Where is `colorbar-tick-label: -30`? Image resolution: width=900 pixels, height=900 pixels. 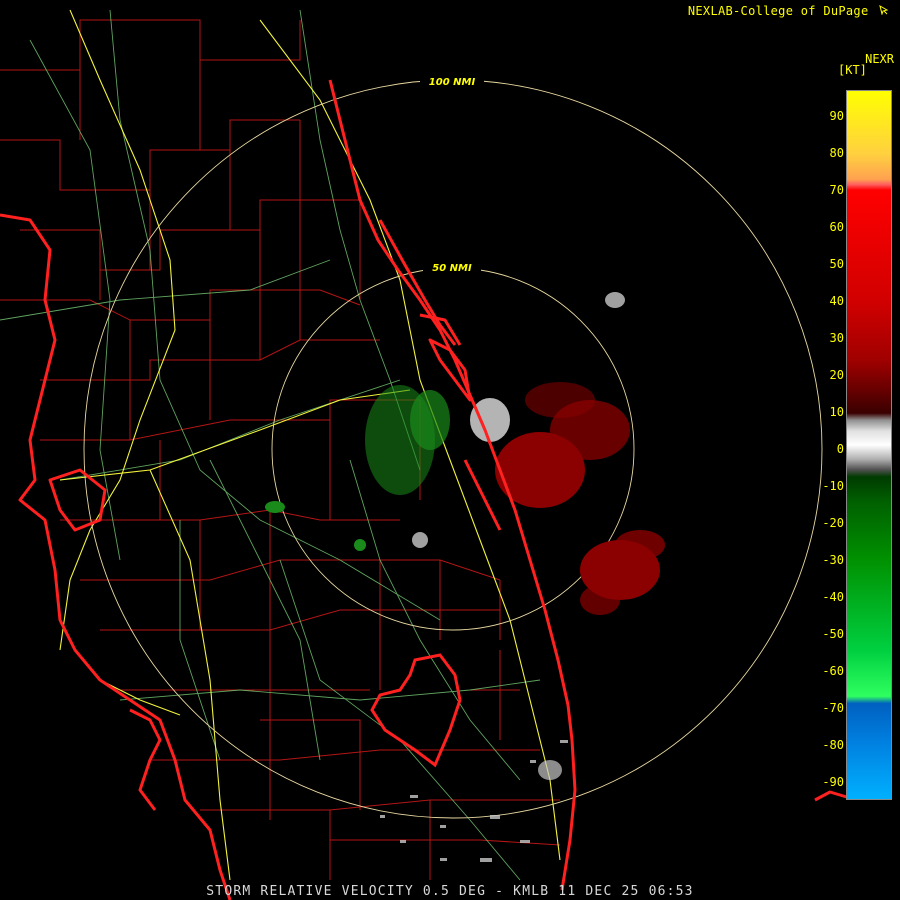 colorbar-tick-label: -30 is located at coordinates (833, 560).